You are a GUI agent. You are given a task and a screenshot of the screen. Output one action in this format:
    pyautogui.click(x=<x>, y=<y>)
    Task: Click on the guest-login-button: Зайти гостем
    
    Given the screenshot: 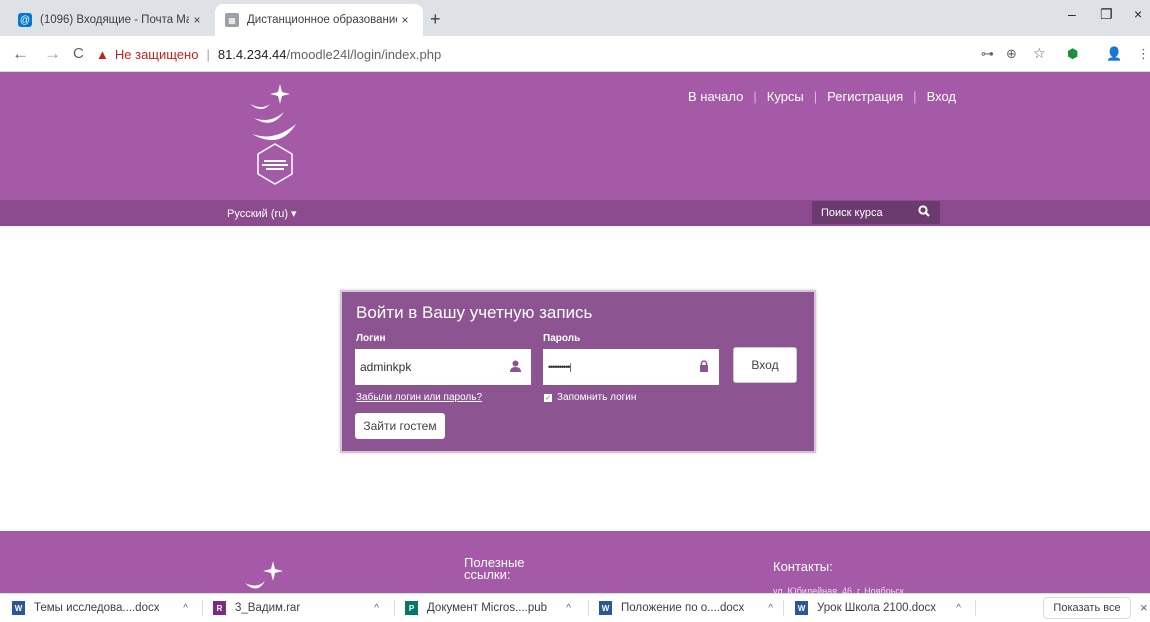 What is the action you would take?
    pyautogui.click(x=400, y=426)
    